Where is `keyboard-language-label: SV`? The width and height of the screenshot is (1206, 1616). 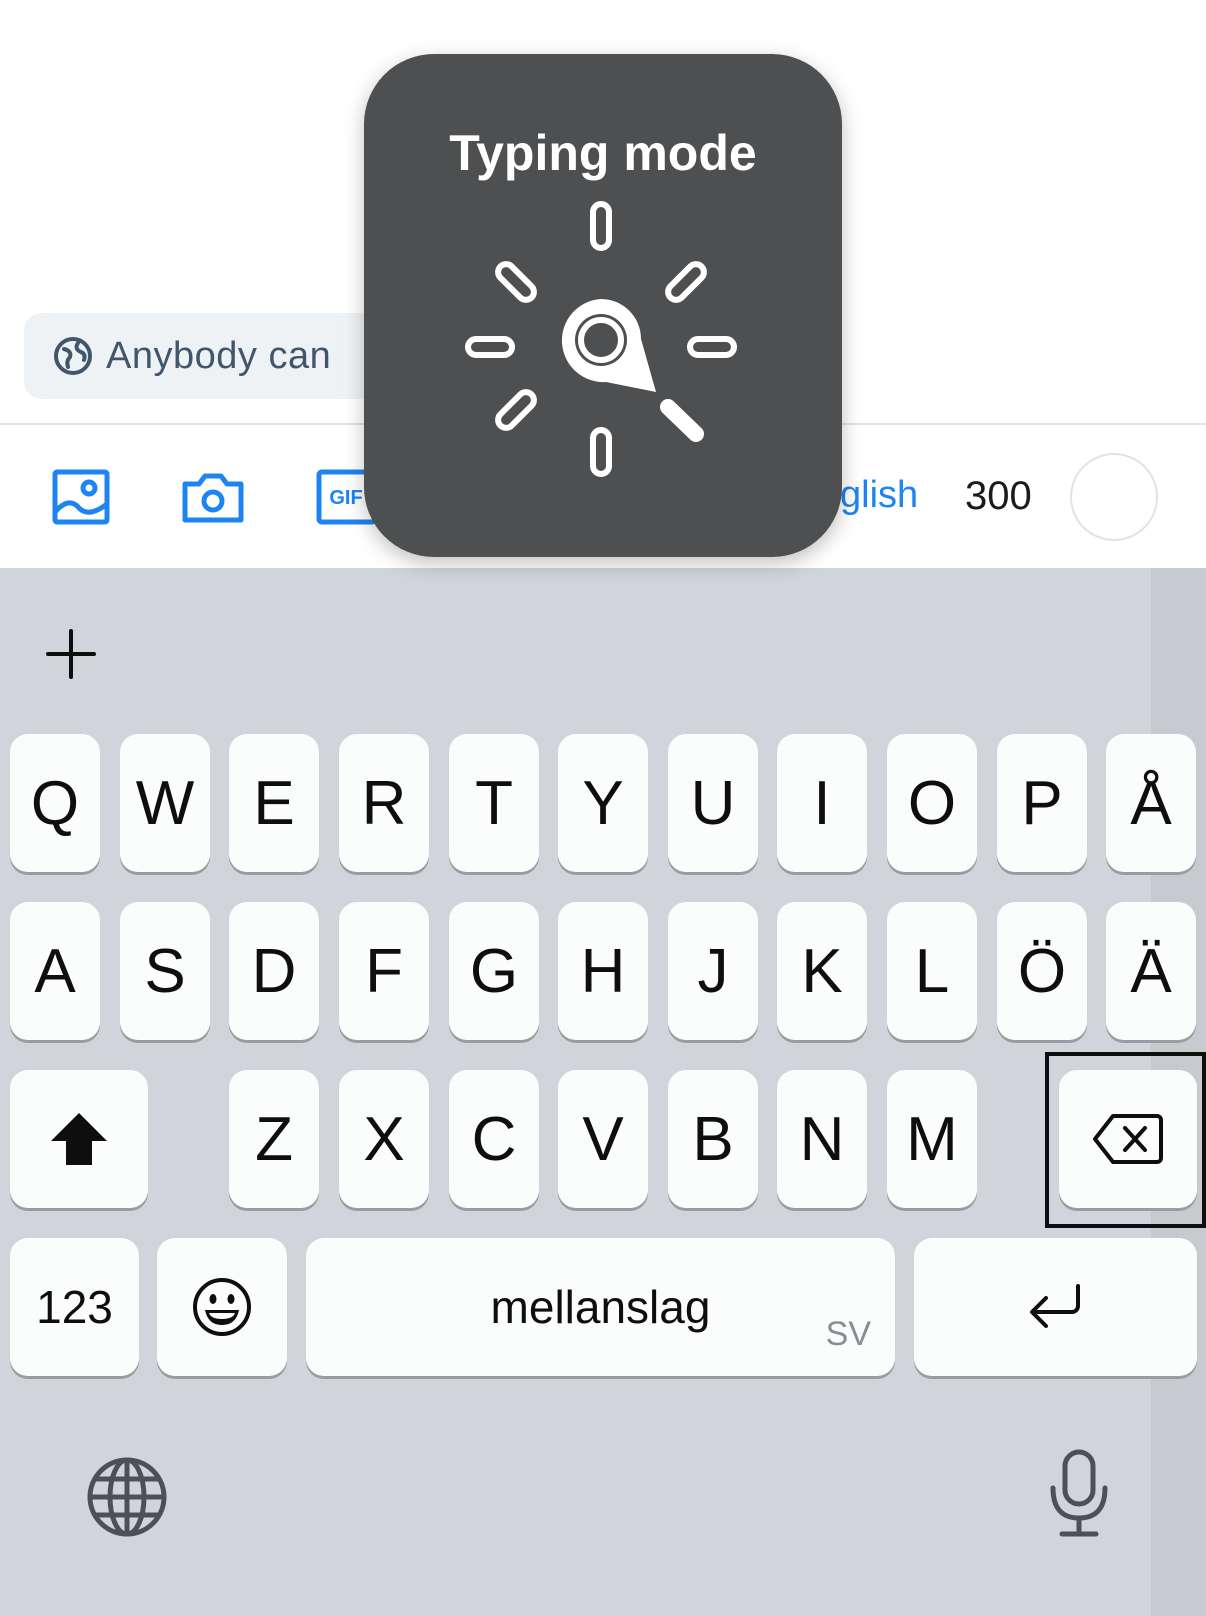 keyboard-language-label: SV is located at coordinates (848, 1334).